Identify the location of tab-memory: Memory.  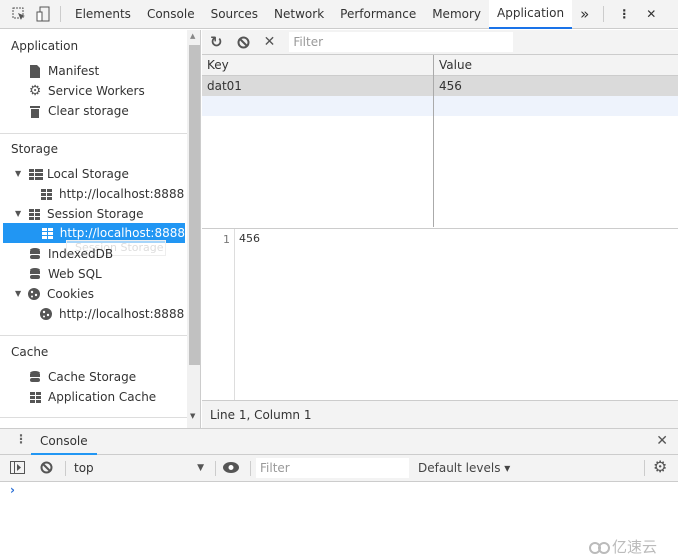
(456, 14).